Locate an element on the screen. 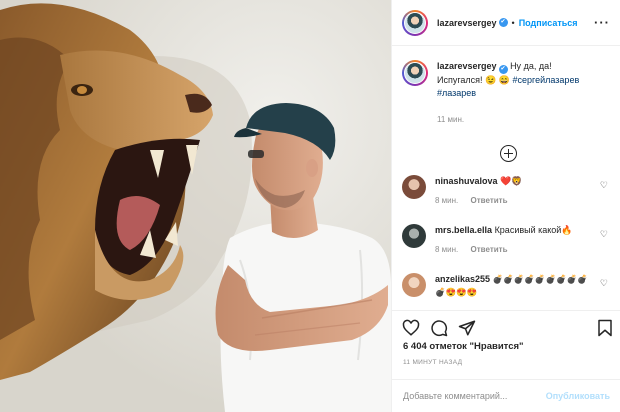 The height and width of the screenshot is (412, 620). hashtag-link: #лазарев is located at coordinates (456, 93).